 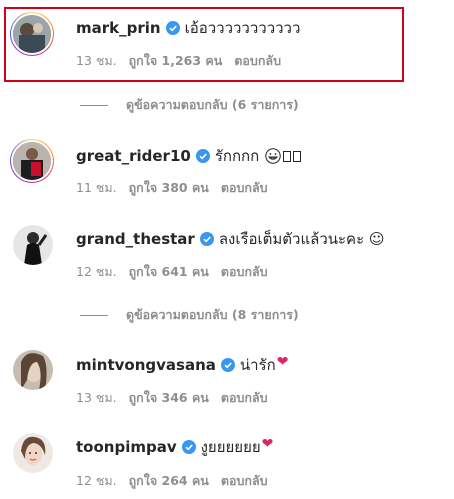 I want to click on view-replies-button: ดูข้อความตอบกลับ (8 รายการ), so click(x=189, y=315).